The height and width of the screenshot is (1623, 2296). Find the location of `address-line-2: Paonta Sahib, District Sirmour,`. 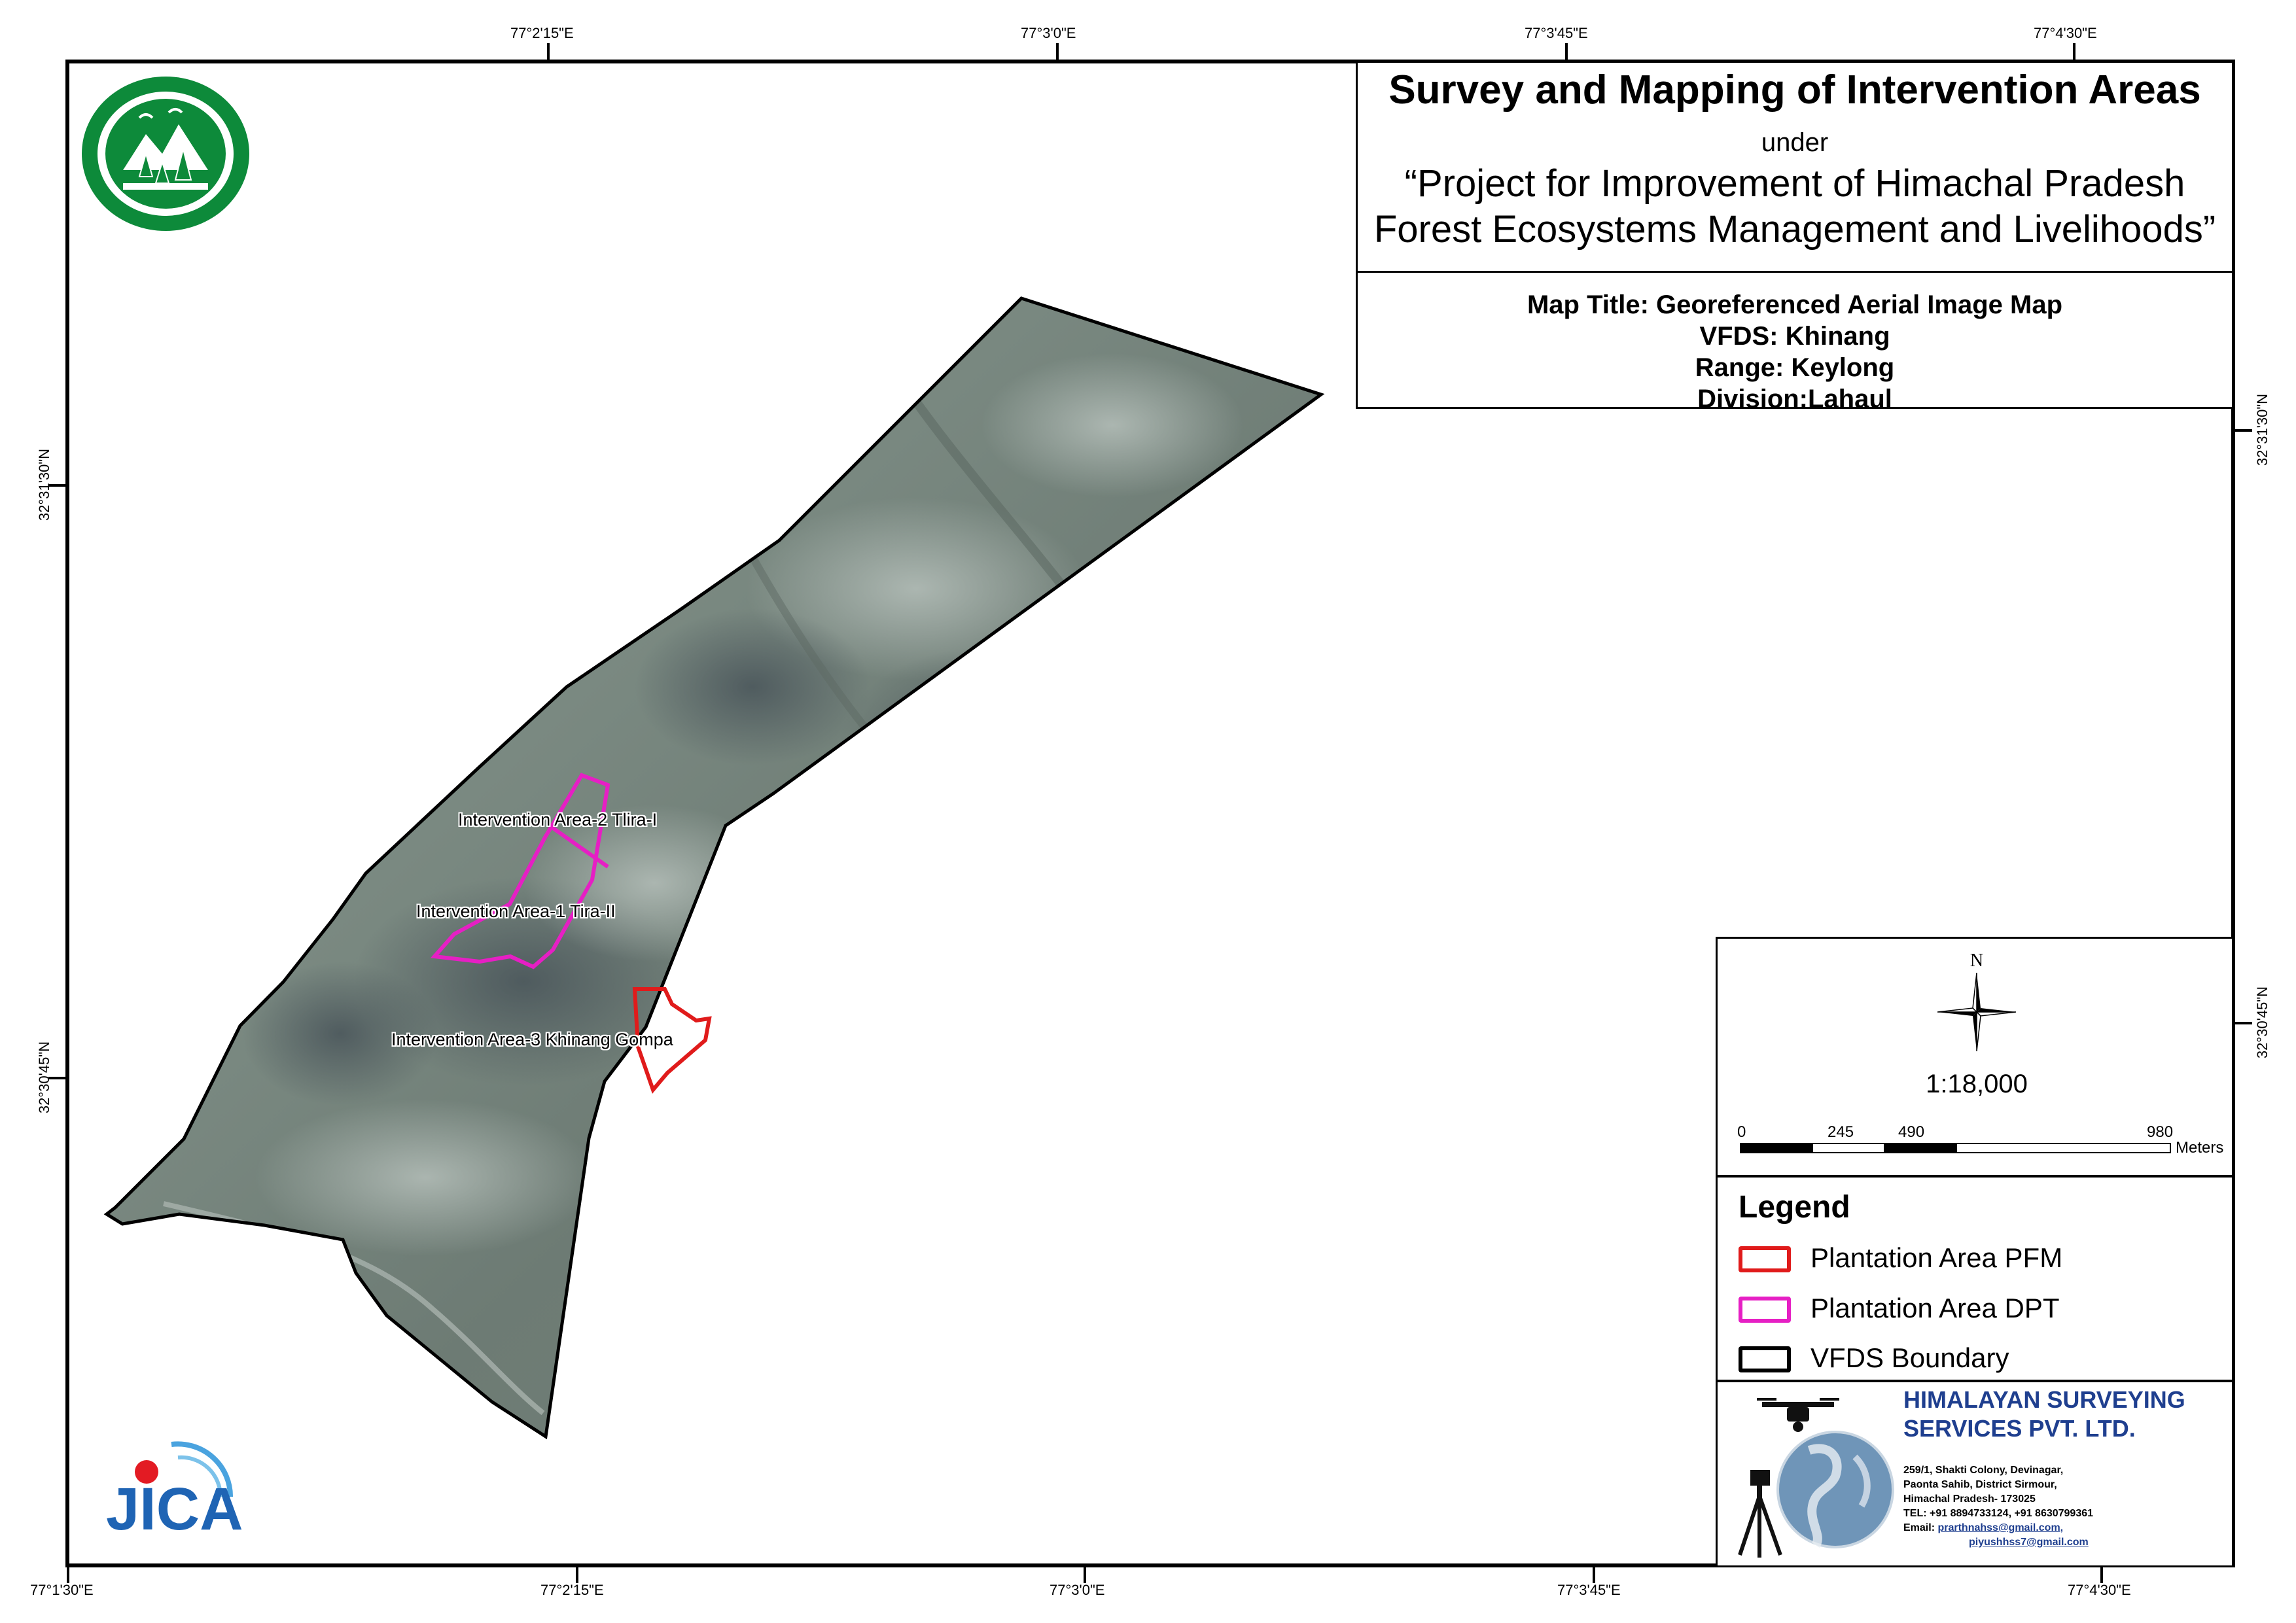

address-line-2: Paonta Sahib, District Sirmour, is located at coordinates (1980, 1485).